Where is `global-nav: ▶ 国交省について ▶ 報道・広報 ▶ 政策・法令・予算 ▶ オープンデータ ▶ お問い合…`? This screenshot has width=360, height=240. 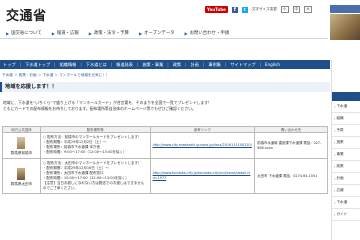 global-nav: ▶ 国交省について ▶ 報道・広報 ▶ 政策・法令・予算 ▶ オープンデータ ▶ お問い合… is located at coordinates (164, 33).